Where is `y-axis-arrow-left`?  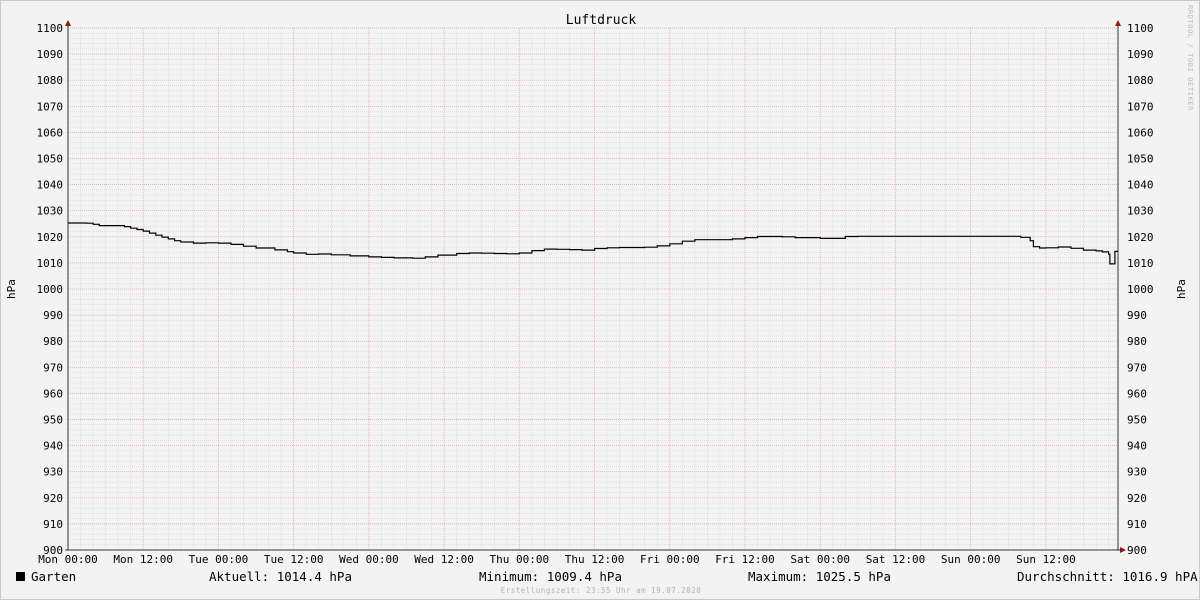
y-axis-arrow-left is located at coordinates (68, 23).